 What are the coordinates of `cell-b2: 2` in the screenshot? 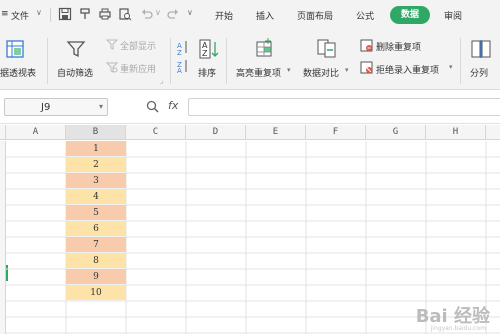 It's located at (96, 165).